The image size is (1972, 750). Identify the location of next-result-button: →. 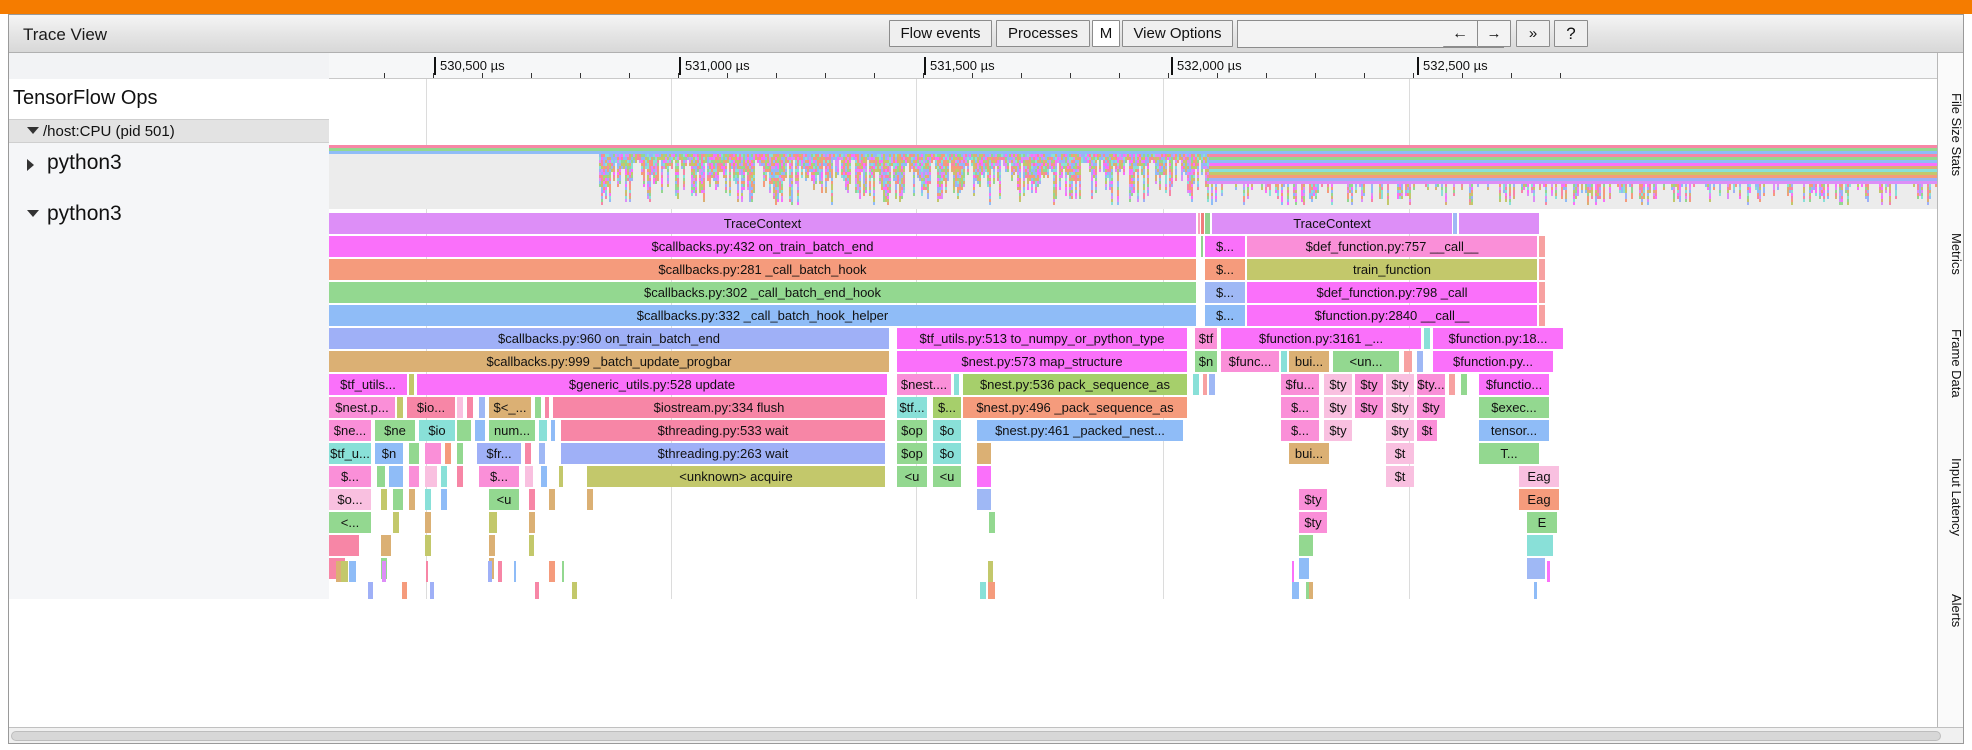
(1494, 33).